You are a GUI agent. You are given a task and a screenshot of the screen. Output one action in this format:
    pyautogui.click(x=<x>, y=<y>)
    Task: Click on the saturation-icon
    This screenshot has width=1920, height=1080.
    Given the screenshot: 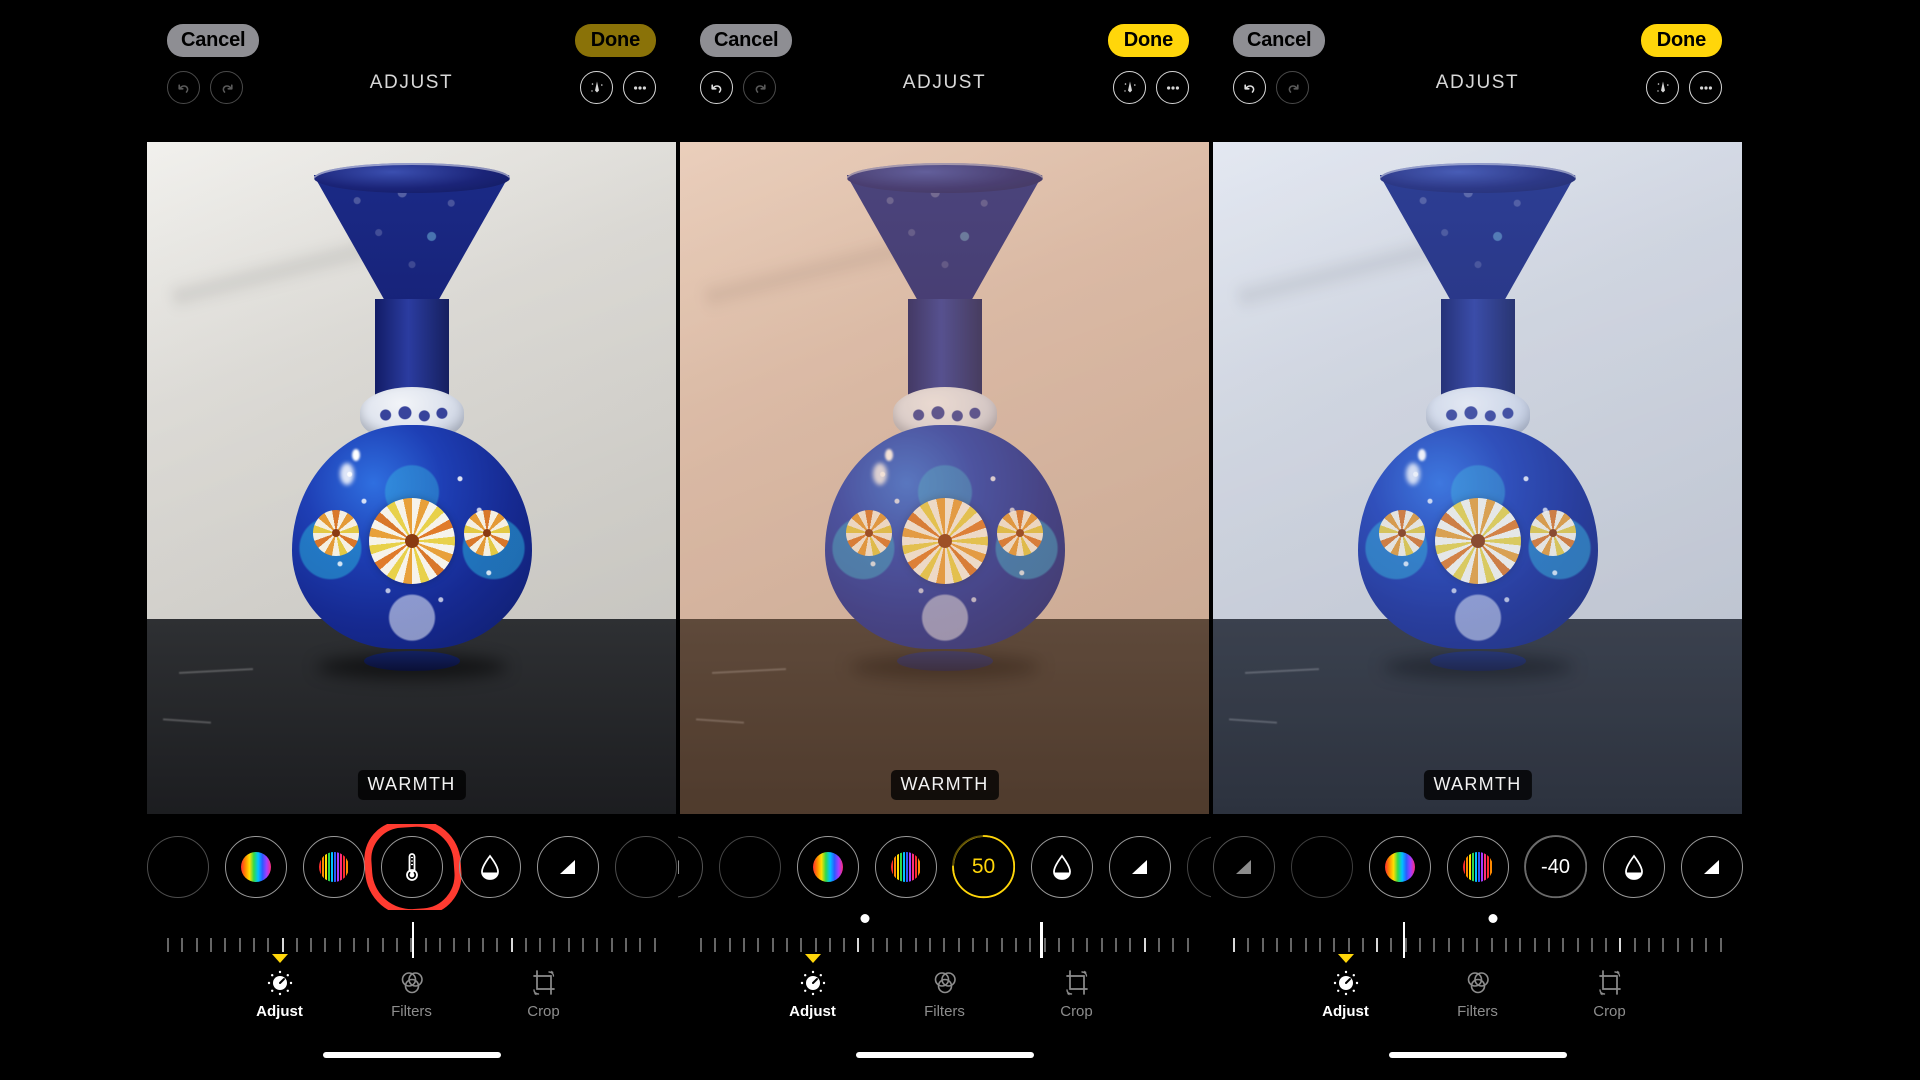 What is the action you would take?
    pyautogui.click(x=255, y=867)
    